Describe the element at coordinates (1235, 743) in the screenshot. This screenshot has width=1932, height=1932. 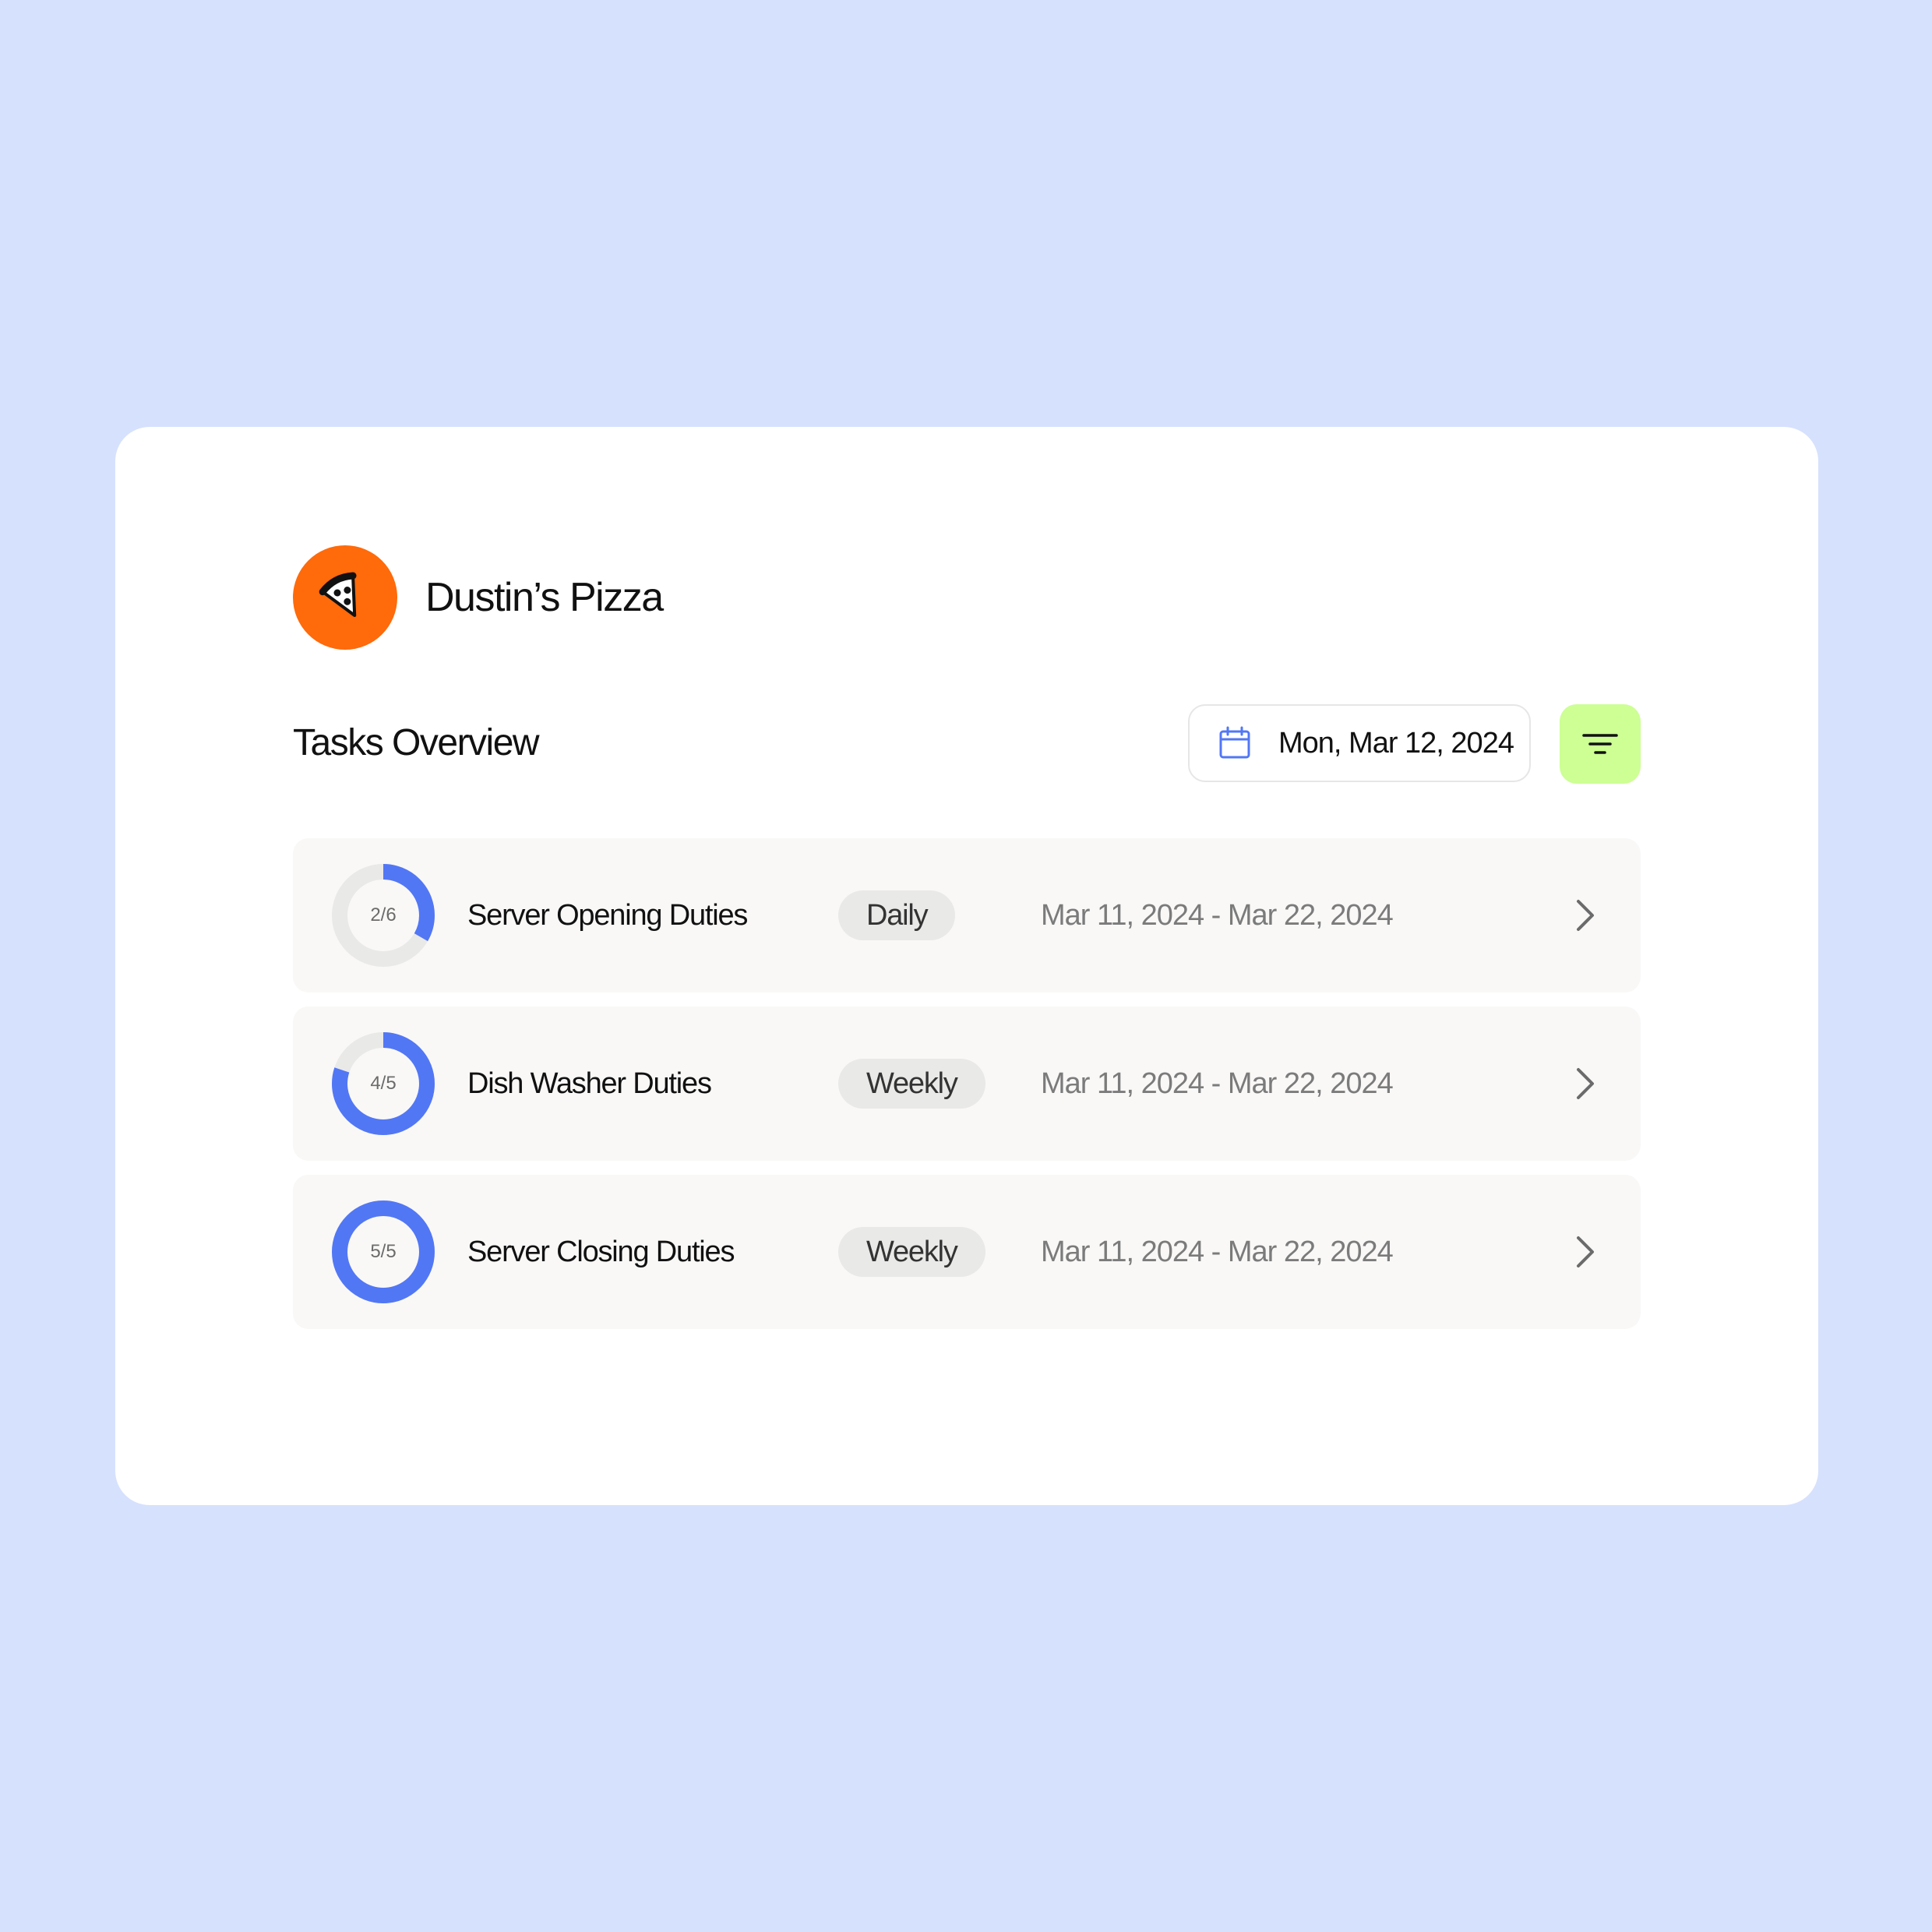
I see `calendar-icon` at that location.